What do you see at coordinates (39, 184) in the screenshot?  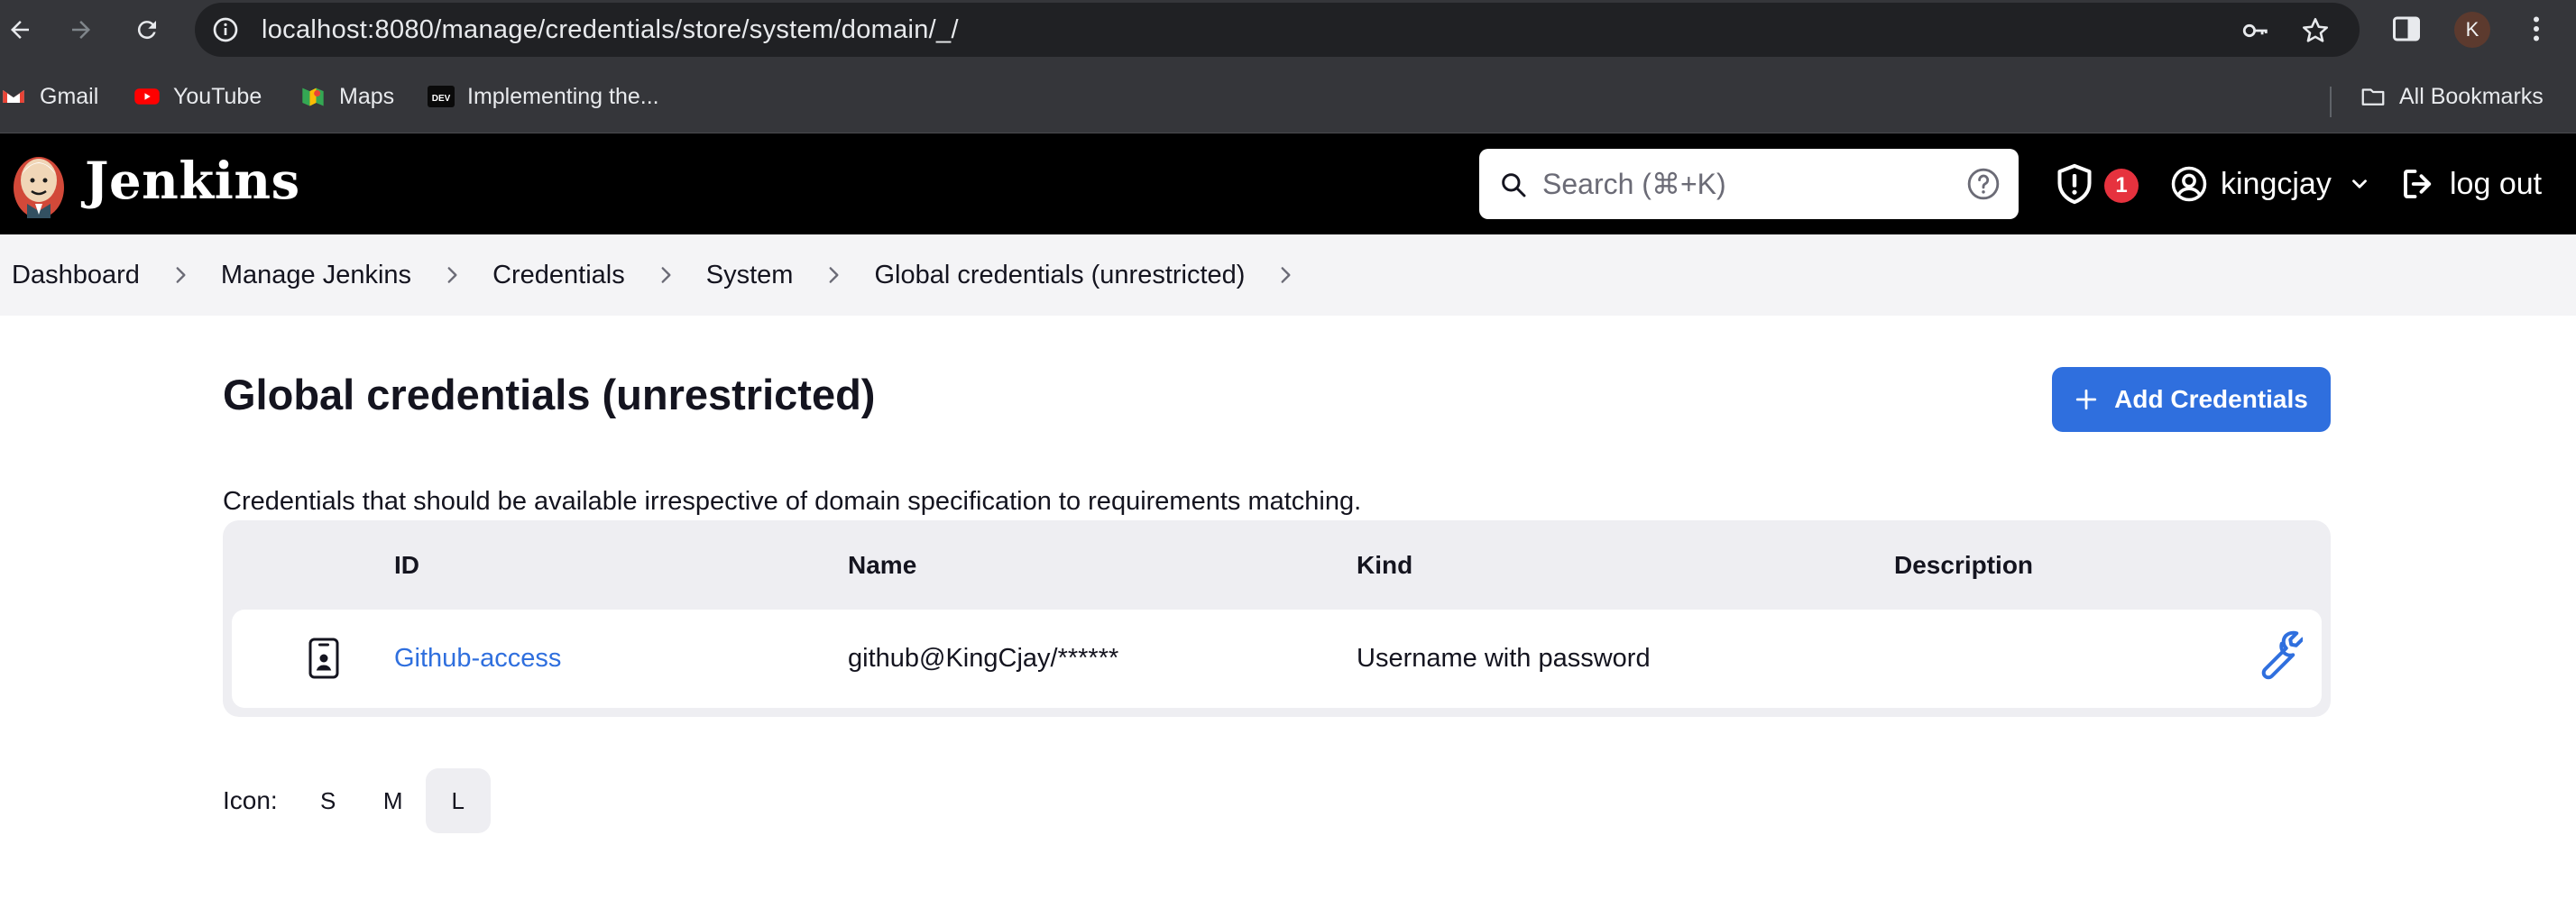 I see `jenkins-logo-icon` at bounding box center [39, 184].